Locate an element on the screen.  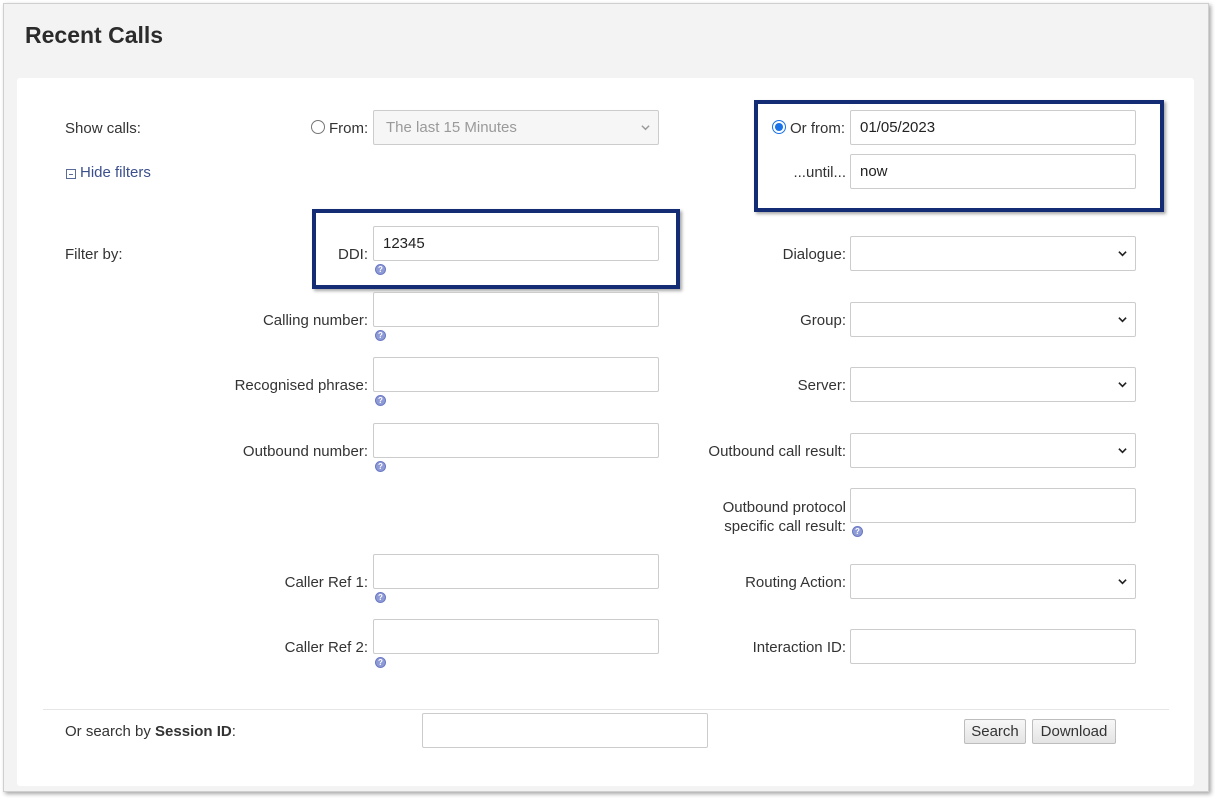
hide-filters-link: Hide filters is located at coordinates (115, 172).